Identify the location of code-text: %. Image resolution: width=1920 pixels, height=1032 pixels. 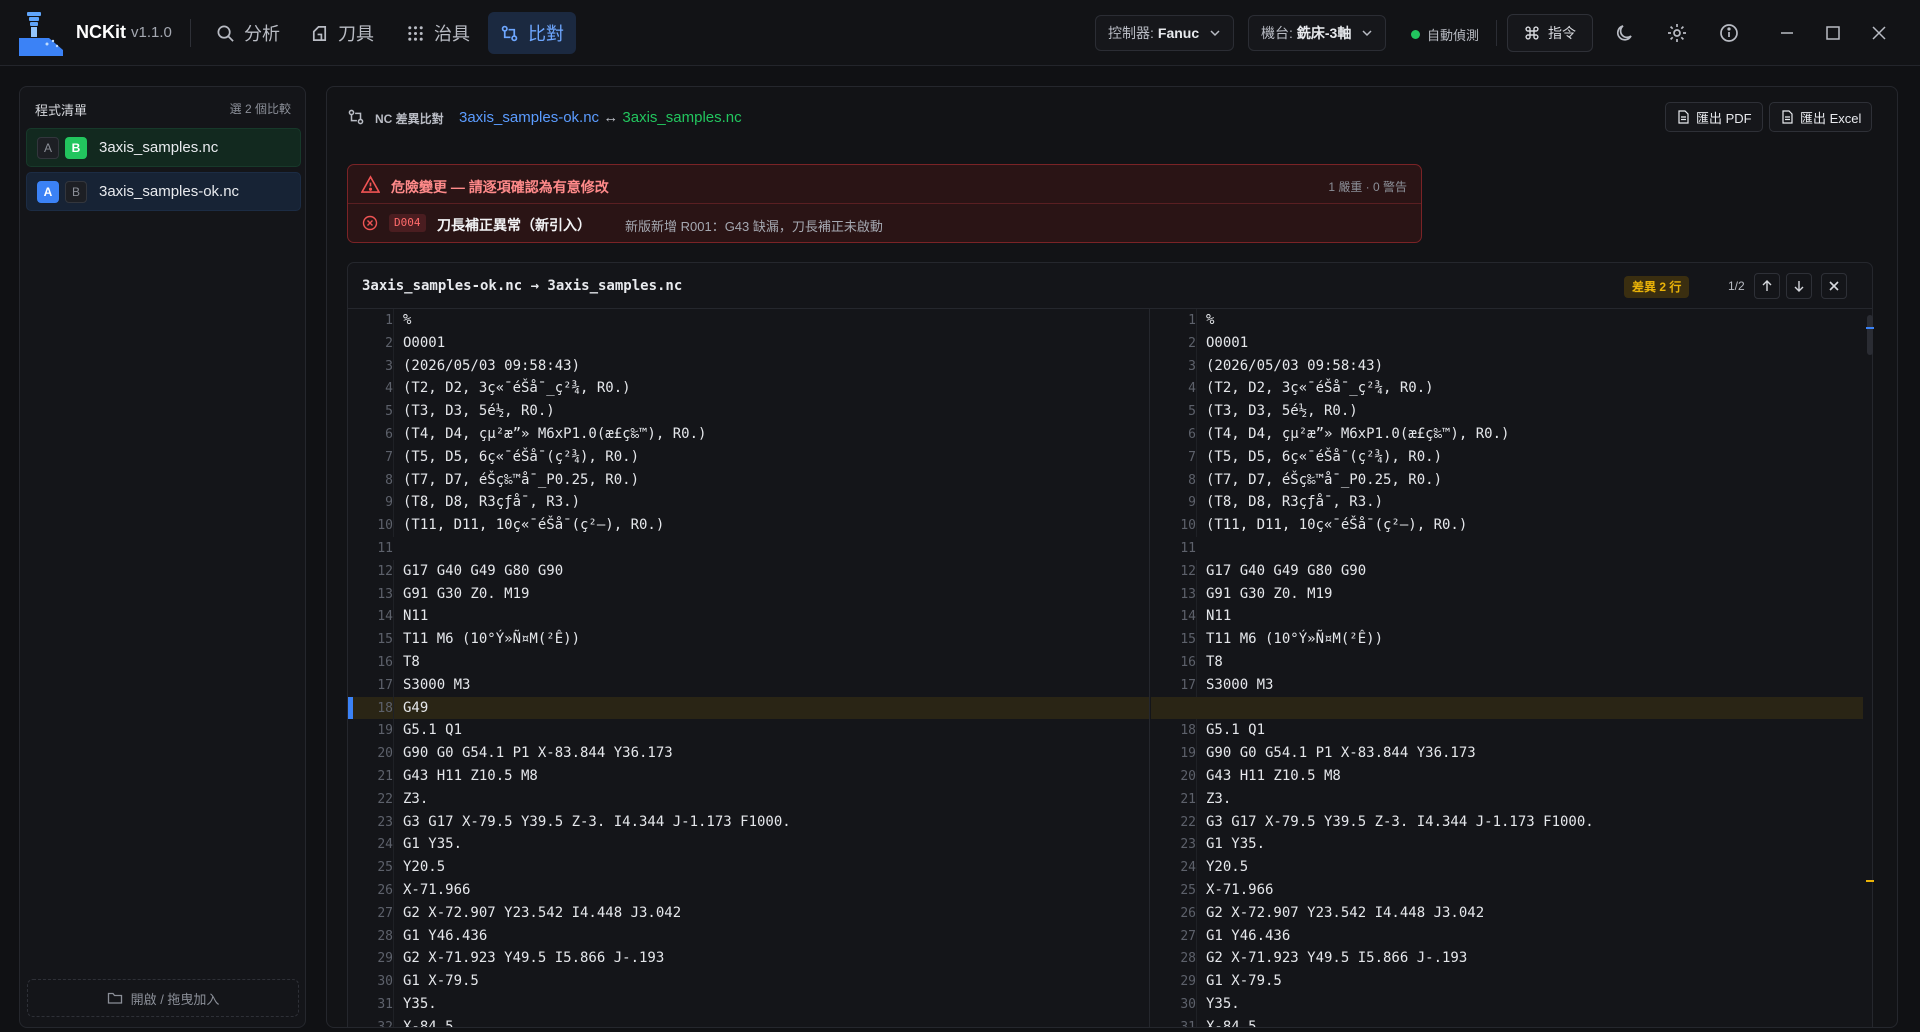
(1205, 320).